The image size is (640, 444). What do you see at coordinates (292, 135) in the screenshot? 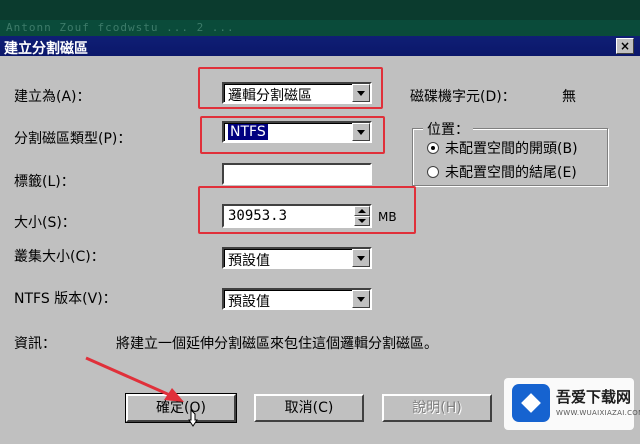
I see `highlight-partition-type` at bounding box center [292, 135].